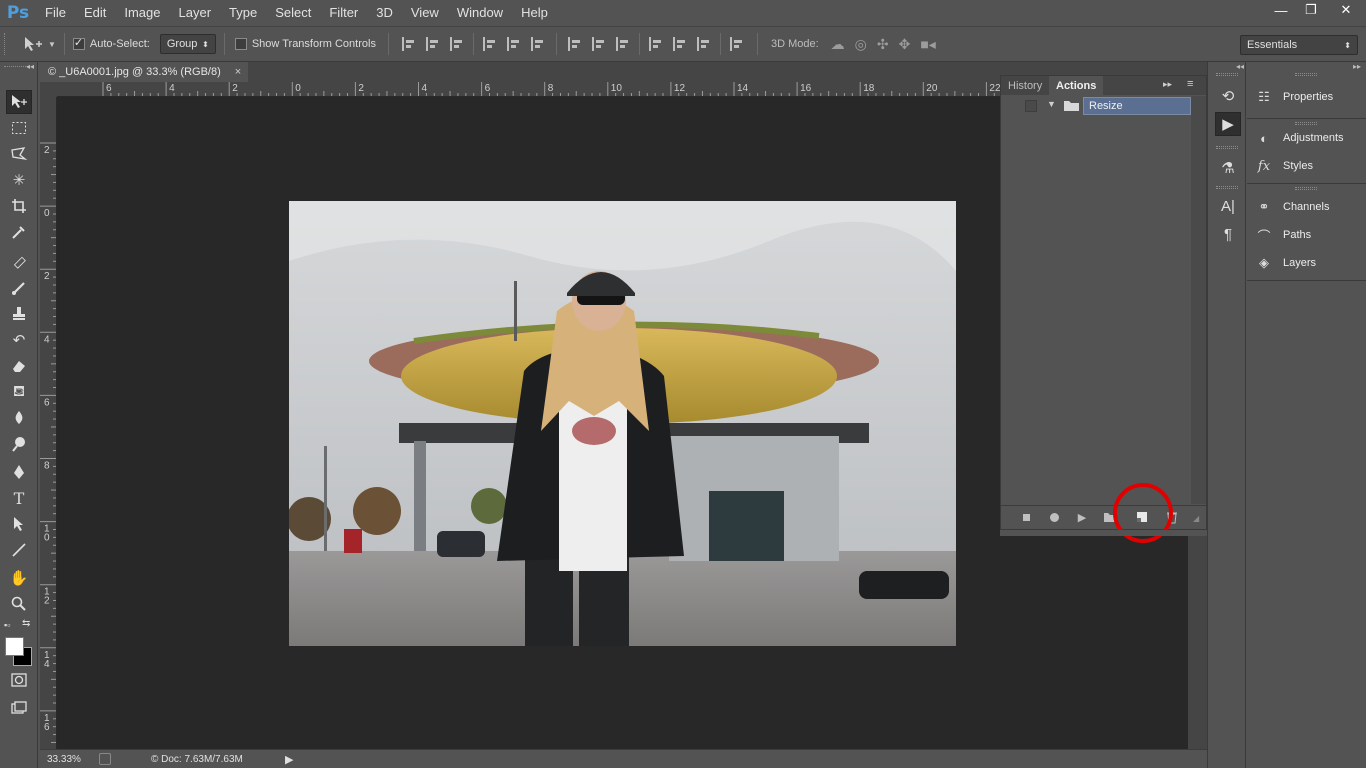 The width and height of the screenshot is (1366, 768). What do you see at coordinates (243, 13) in the screenshot?
I see `menu-type: Type` at bounding box center [243, 13].